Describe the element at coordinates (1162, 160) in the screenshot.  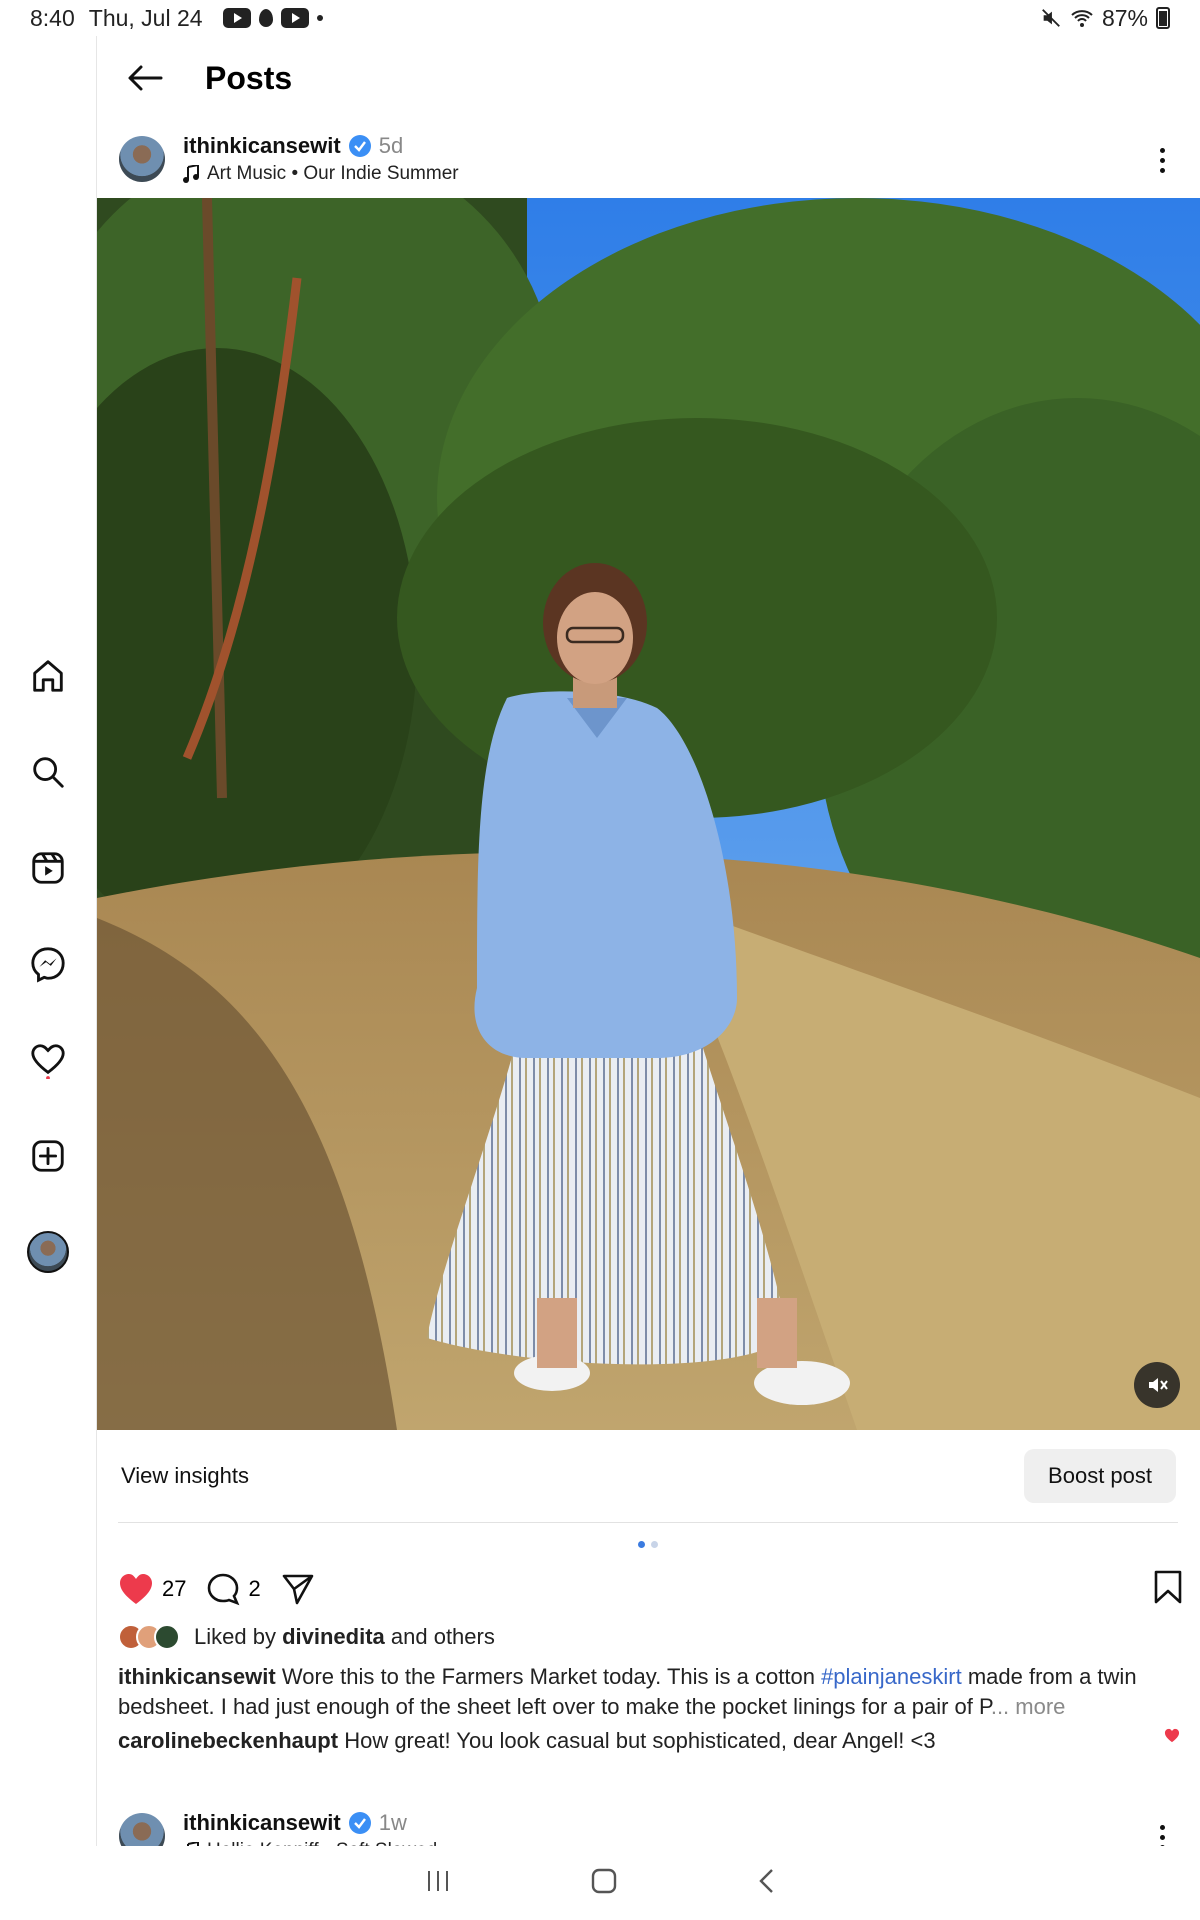
I see `more-options-button` at that location.